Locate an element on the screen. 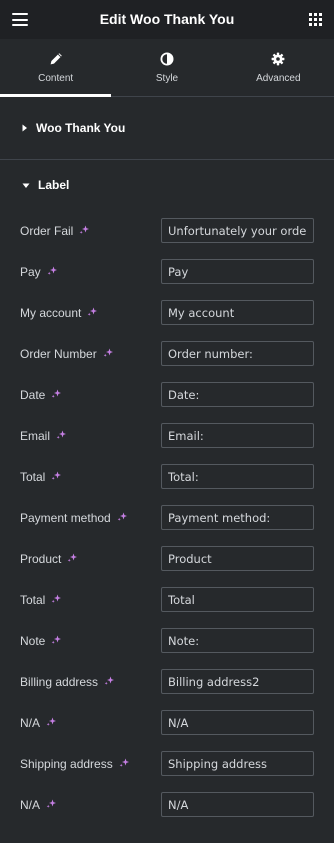  field-label-text: Product is located at coordinates (41, 558).